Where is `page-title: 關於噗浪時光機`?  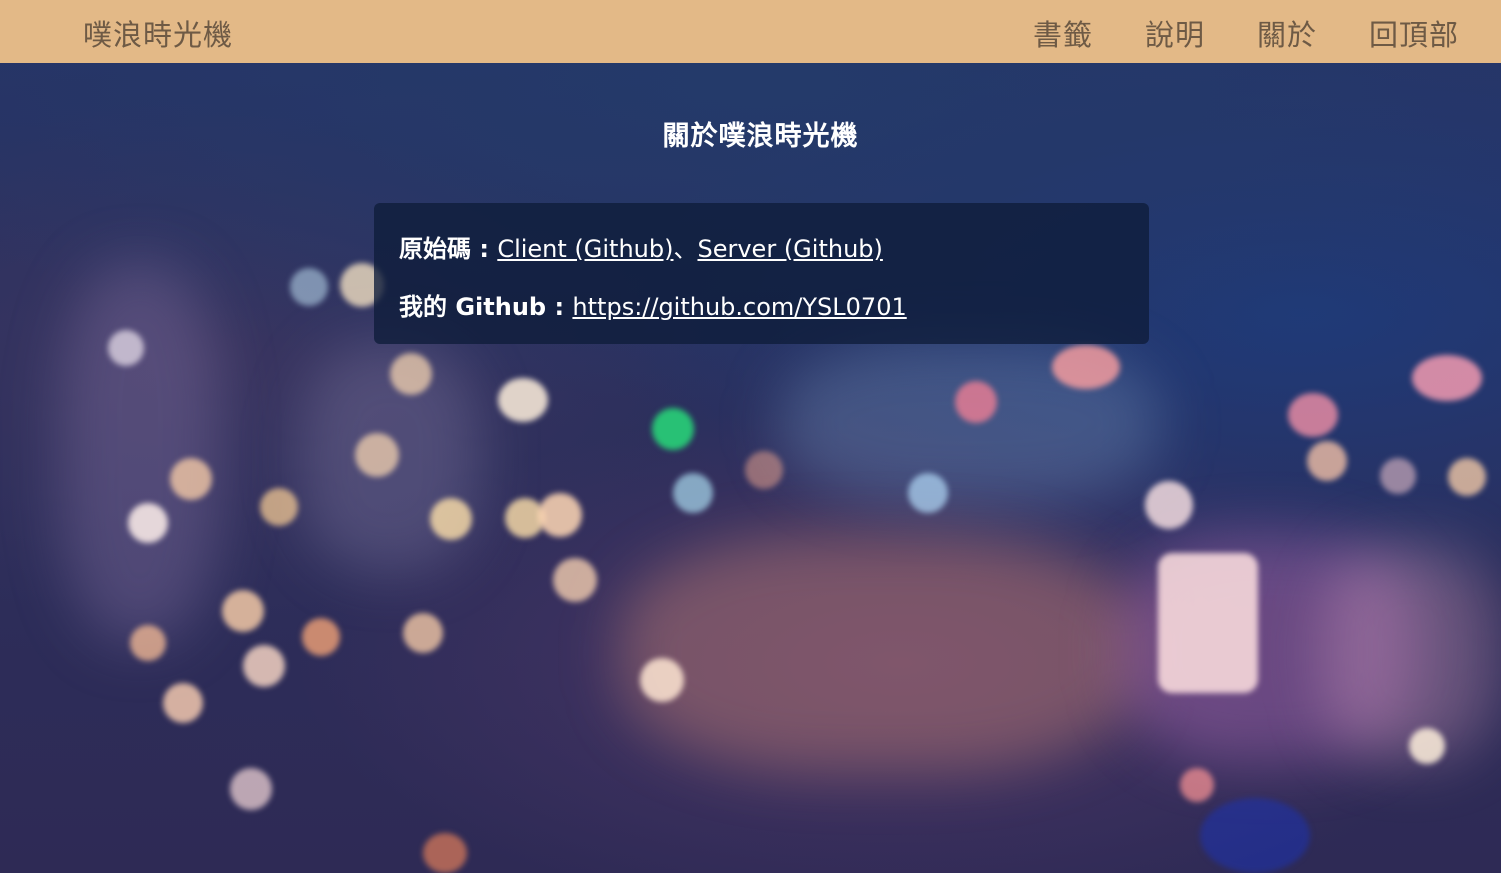
page-title: 關於噗浪時光機 is located at coordinates (760, 136).